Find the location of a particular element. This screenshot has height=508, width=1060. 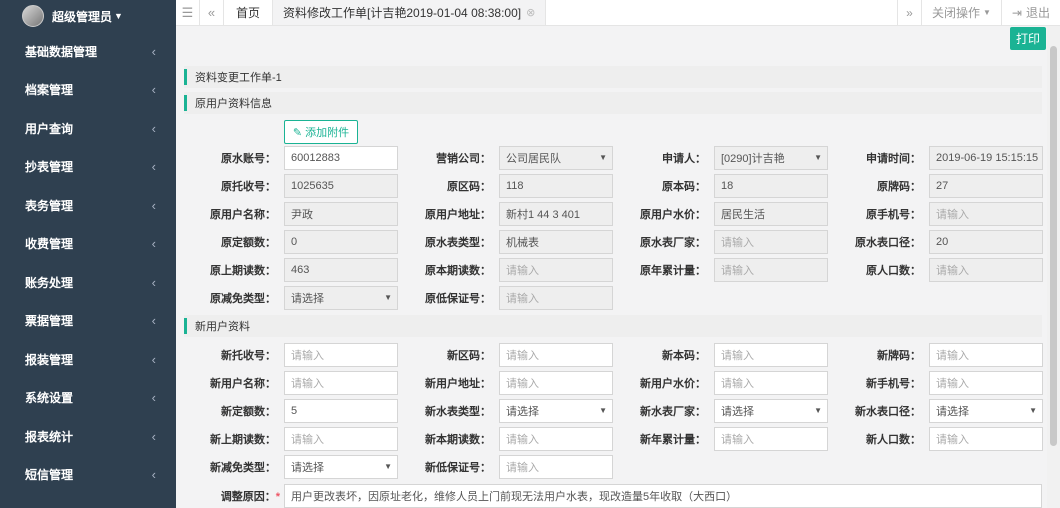

profile-name: 超级管理员 is located at coordinates (82, 16).